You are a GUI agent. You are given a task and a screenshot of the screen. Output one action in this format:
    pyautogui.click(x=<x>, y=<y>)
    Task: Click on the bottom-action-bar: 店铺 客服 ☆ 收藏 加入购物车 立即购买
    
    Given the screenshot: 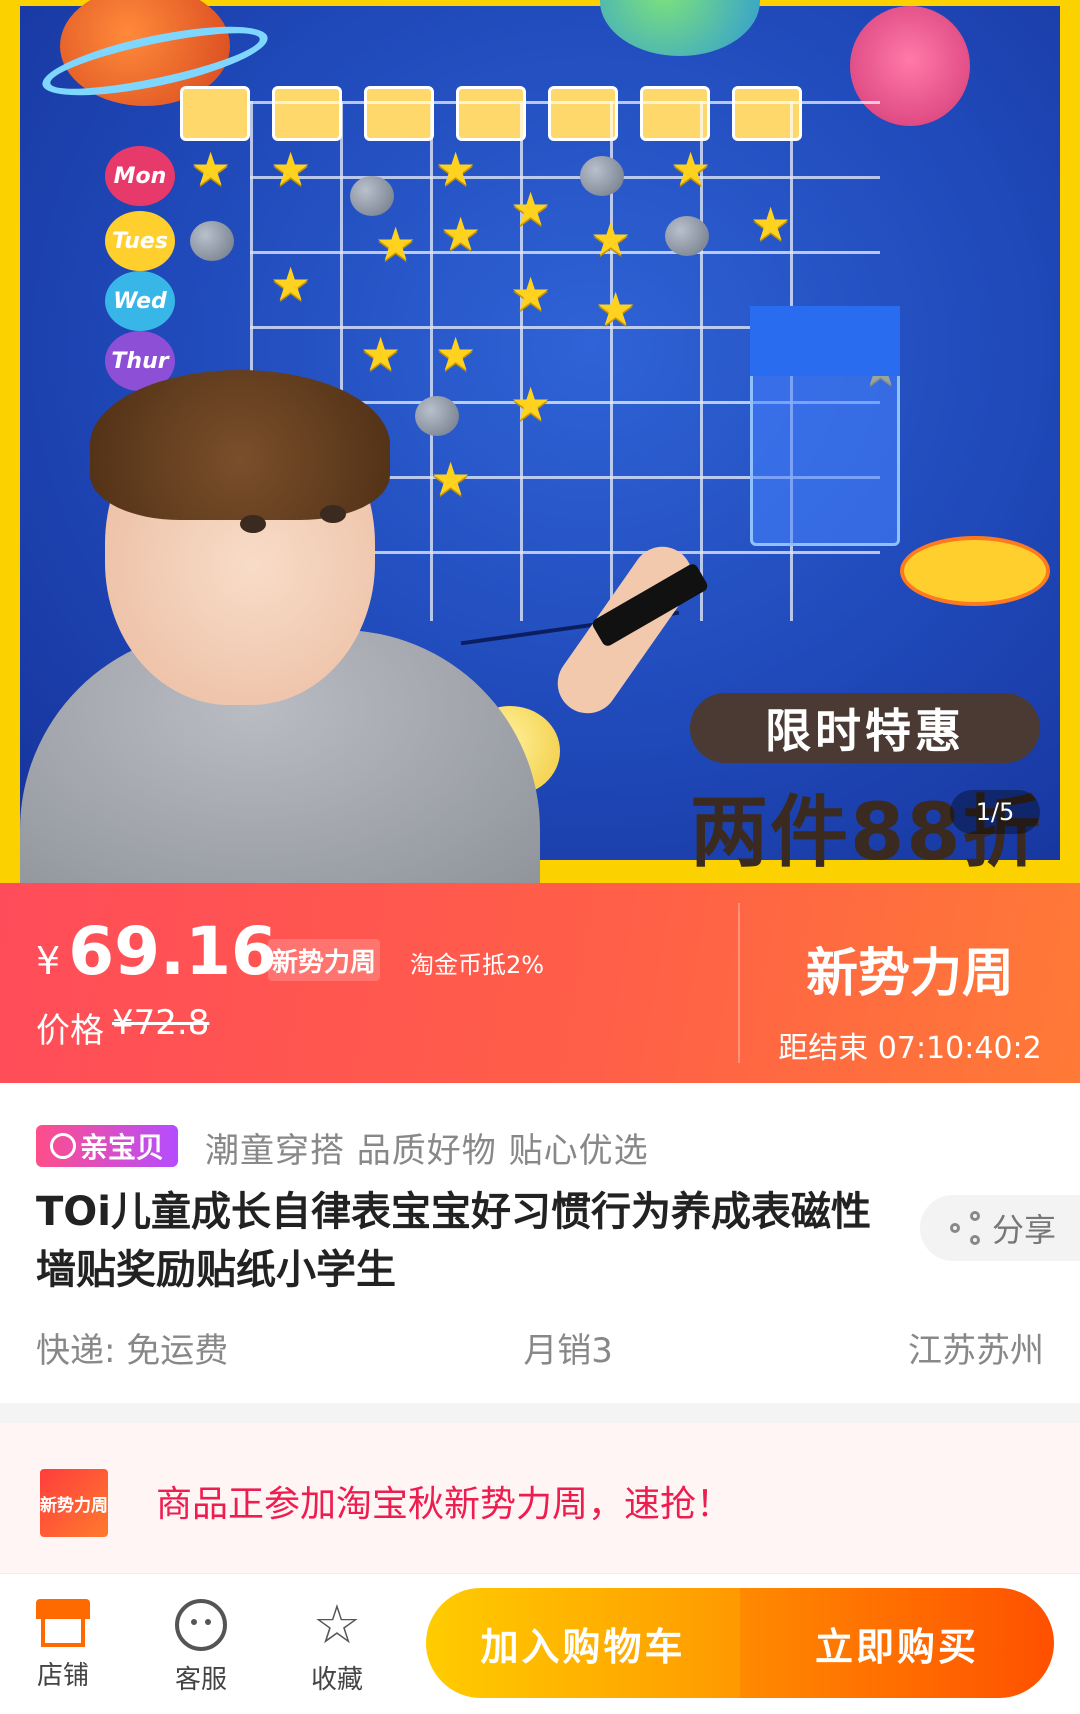 What is the action you would take?
    pyautogui.click(x=540, y=1643)
    